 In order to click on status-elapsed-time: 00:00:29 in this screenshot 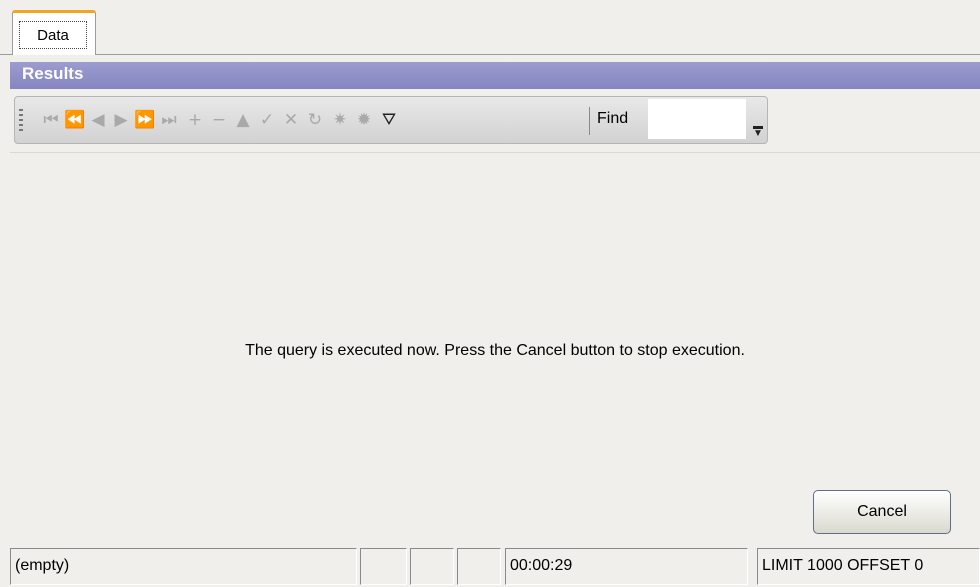, I will do `click(626, 566)`.